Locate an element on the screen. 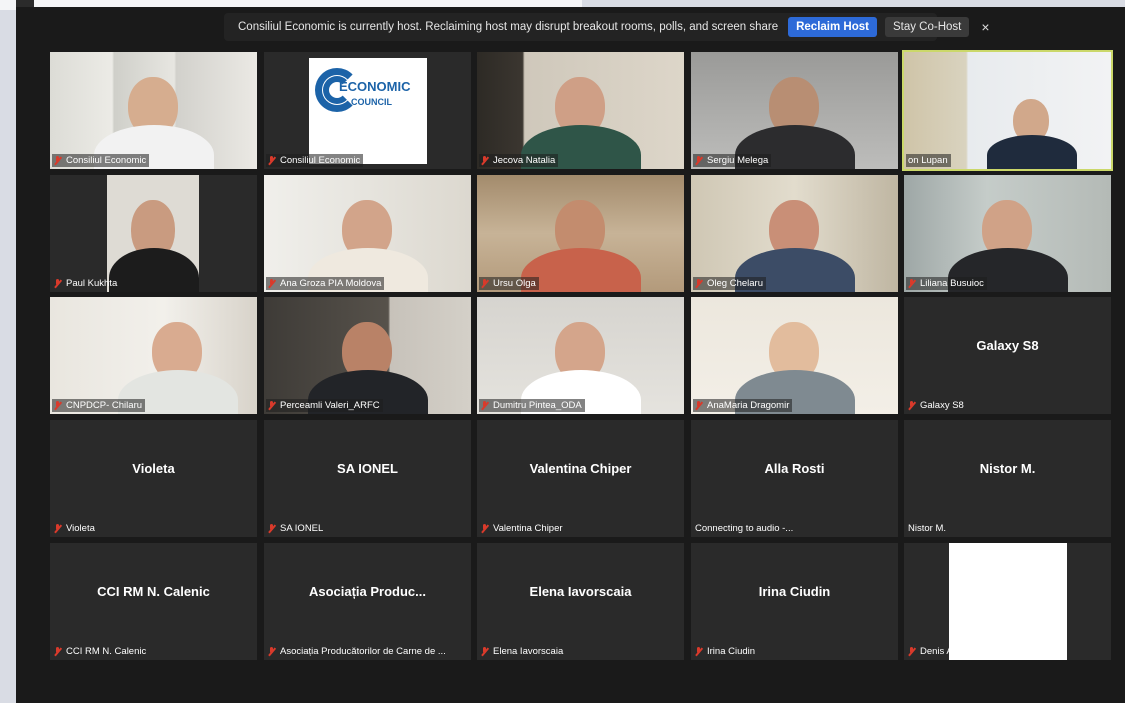 Image resolution: width=1125 pixels, height=703 pixels. participant-display-name: Galaxy S8 is located at coordinates (1007, 345).